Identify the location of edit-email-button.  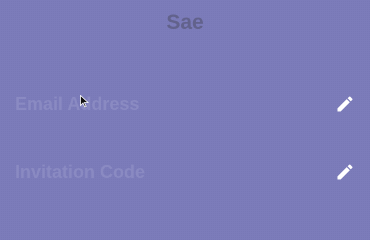
(345, 104).